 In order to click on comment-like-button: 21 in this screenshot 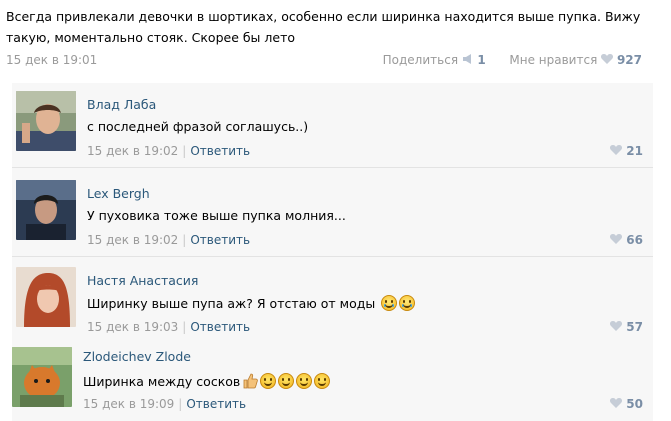, I will do `click(626, 151)`.